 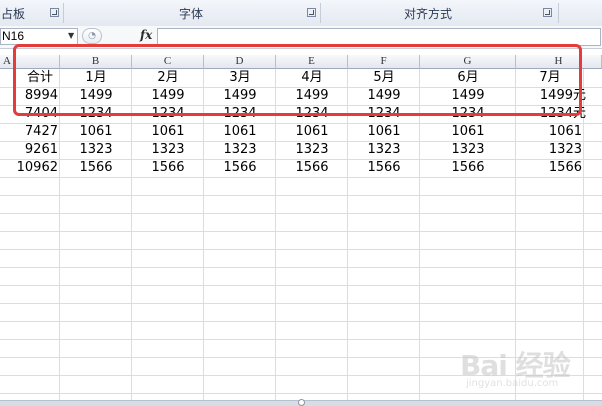 What do you see at coordinates (311, 12) in the screenshot?
I see `font-dialog-launcher-icon` at bounding box center [311, 12].